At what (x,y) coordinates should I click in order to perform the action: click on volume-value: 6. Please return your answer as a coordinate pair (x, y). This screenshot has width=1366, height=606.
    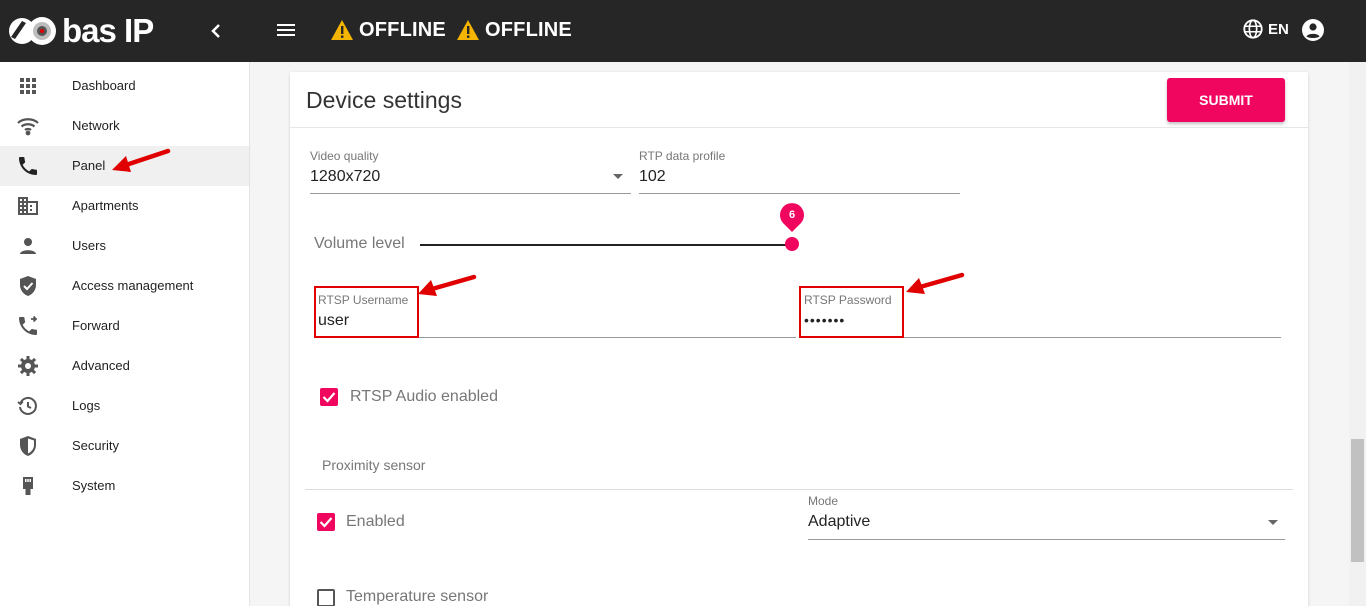
    Looking at the image, I should click on (792, 215).